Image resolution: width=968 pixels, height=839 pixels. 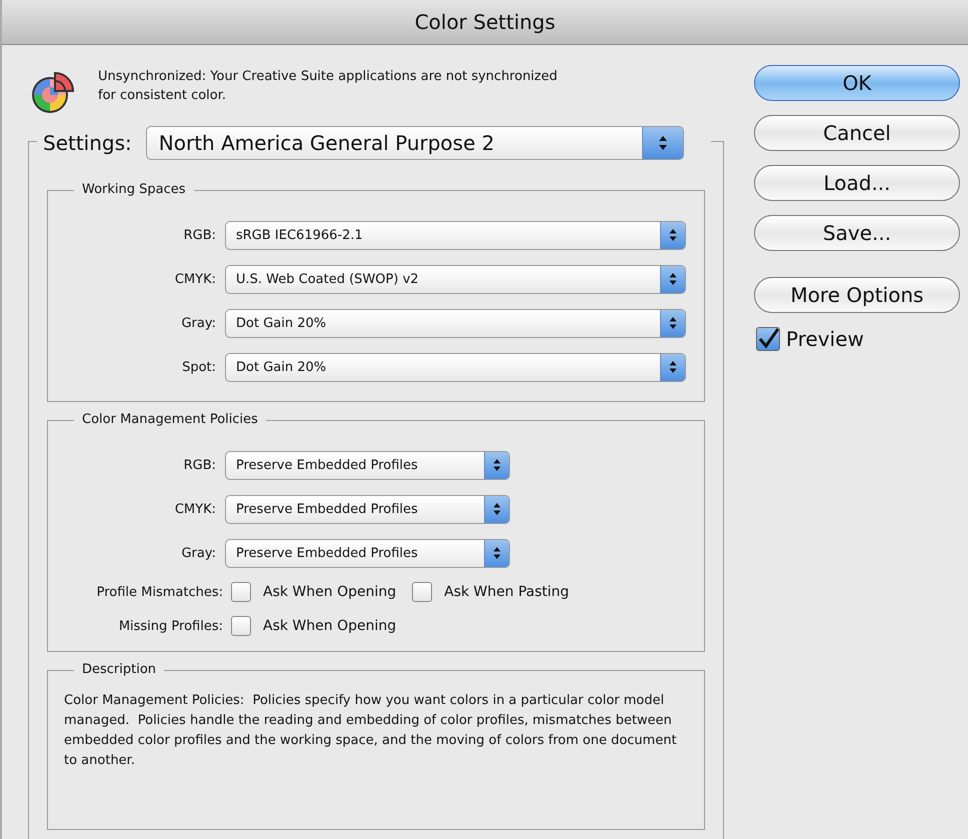 I want to click on settings-dropdown: North America General Purpose 2, so click(x=415, y=143).